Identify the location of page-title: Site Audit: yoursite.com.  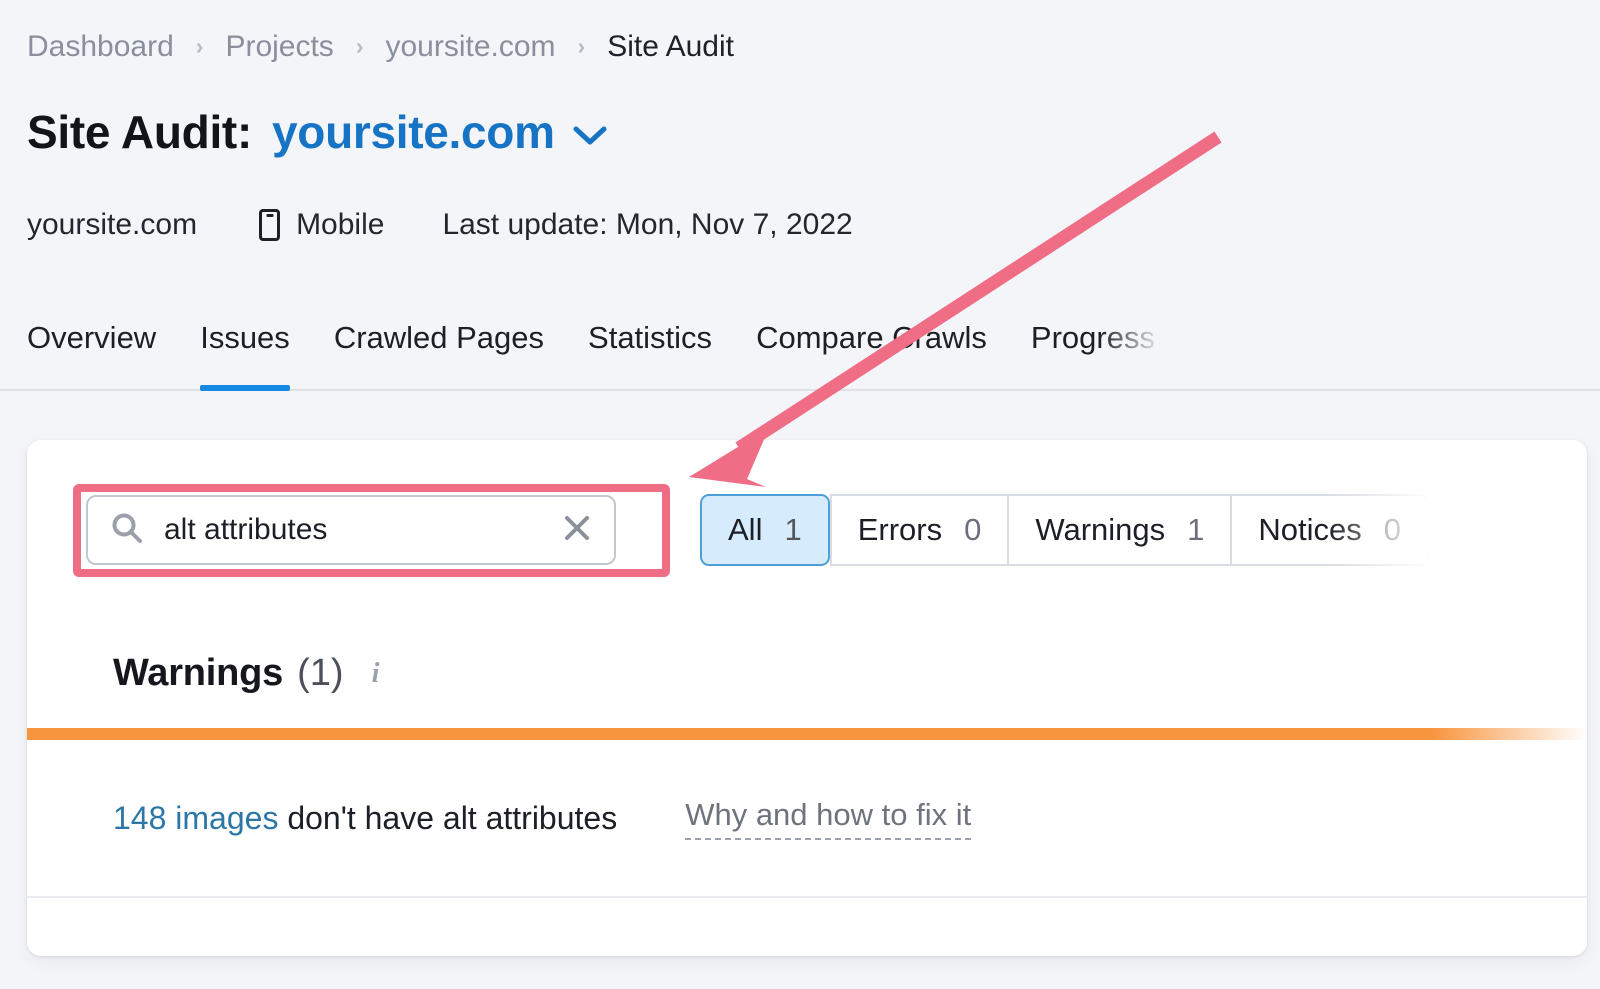
(317, 132).